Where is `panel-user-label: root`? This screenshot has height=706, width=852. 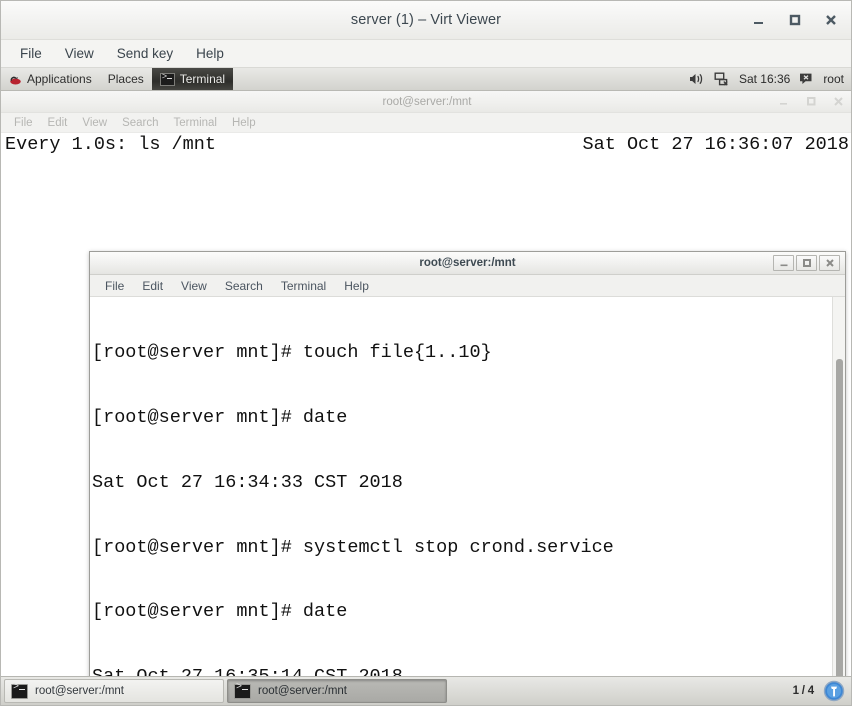
panel-user-label: root is located at coordinates (833, 79).